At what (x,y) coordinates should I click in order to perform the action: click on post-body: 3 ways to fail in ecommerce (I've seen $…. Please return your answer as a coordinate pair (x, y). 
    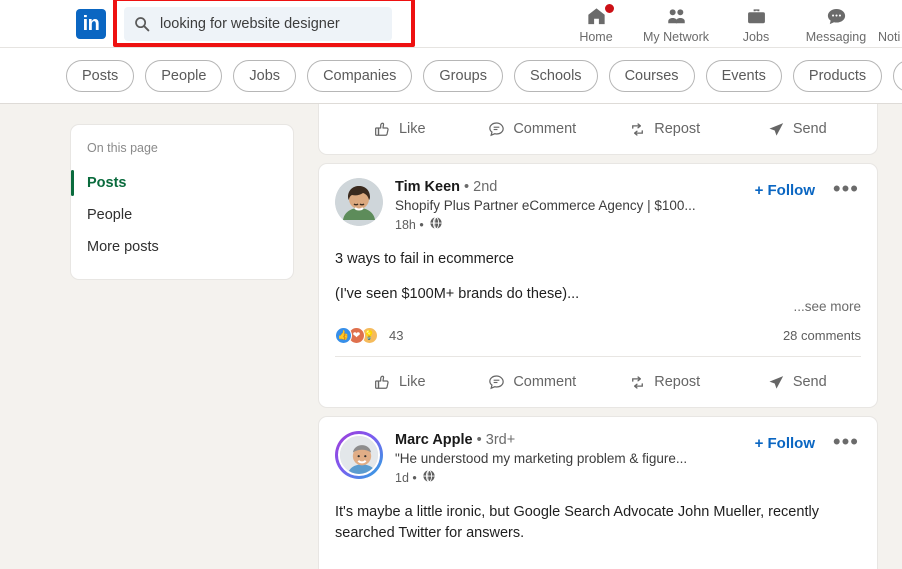
    Looking at the image, I should click on (598, 269).